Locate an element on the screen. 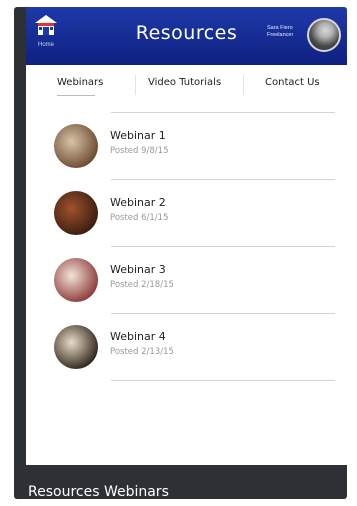 This screenshot has height=506, width=357. tab-contact-us: Contact Us is located at coordinates (292, 82).